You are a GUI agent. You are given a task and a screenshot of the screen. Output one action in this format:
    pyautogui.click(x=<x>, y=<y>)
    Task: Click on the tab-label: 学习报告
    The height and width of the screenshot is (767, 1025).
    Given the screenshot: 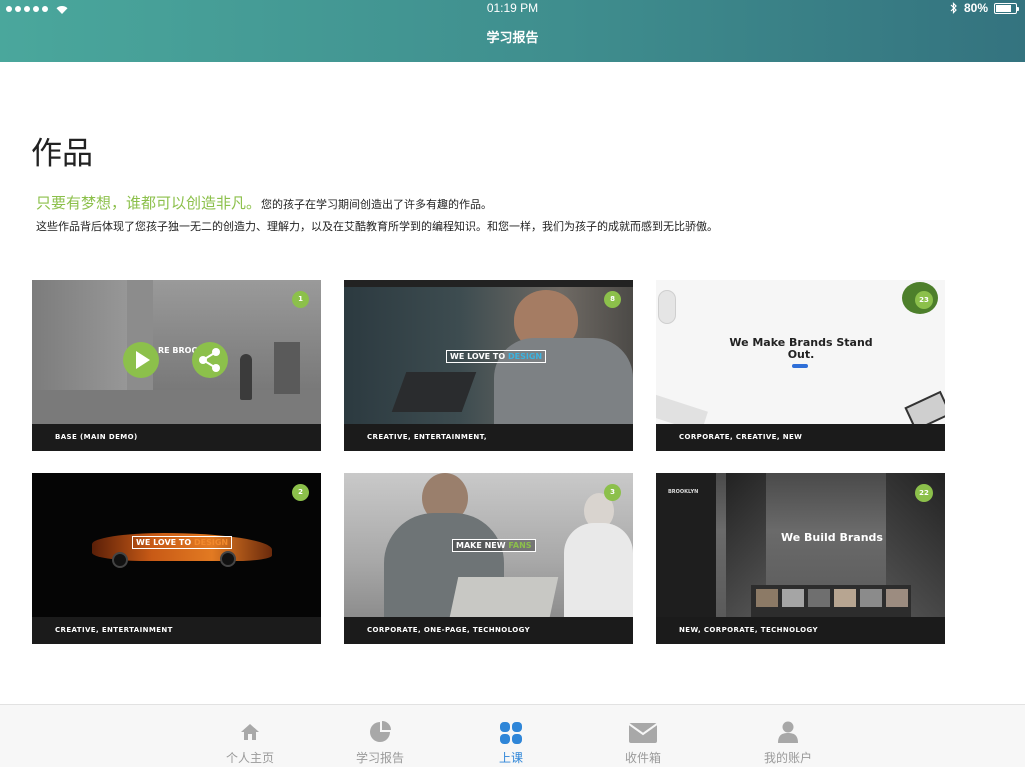 What is the action you would take?
    pyautogui.click(x=379, y=758)
    